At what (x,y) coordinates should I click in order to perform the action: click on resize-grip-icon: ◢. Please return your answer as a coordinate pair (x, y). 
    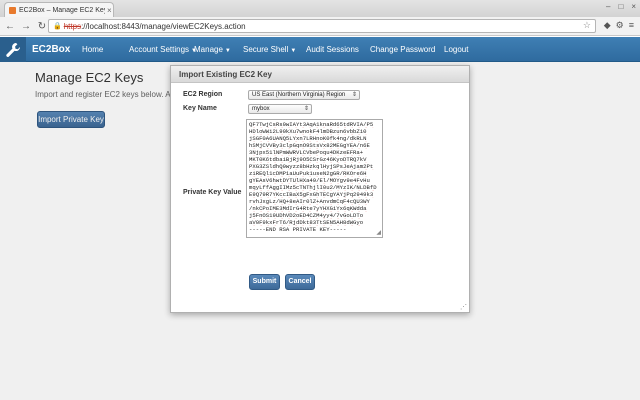
    Looking at the image, I should click on (378, 232).